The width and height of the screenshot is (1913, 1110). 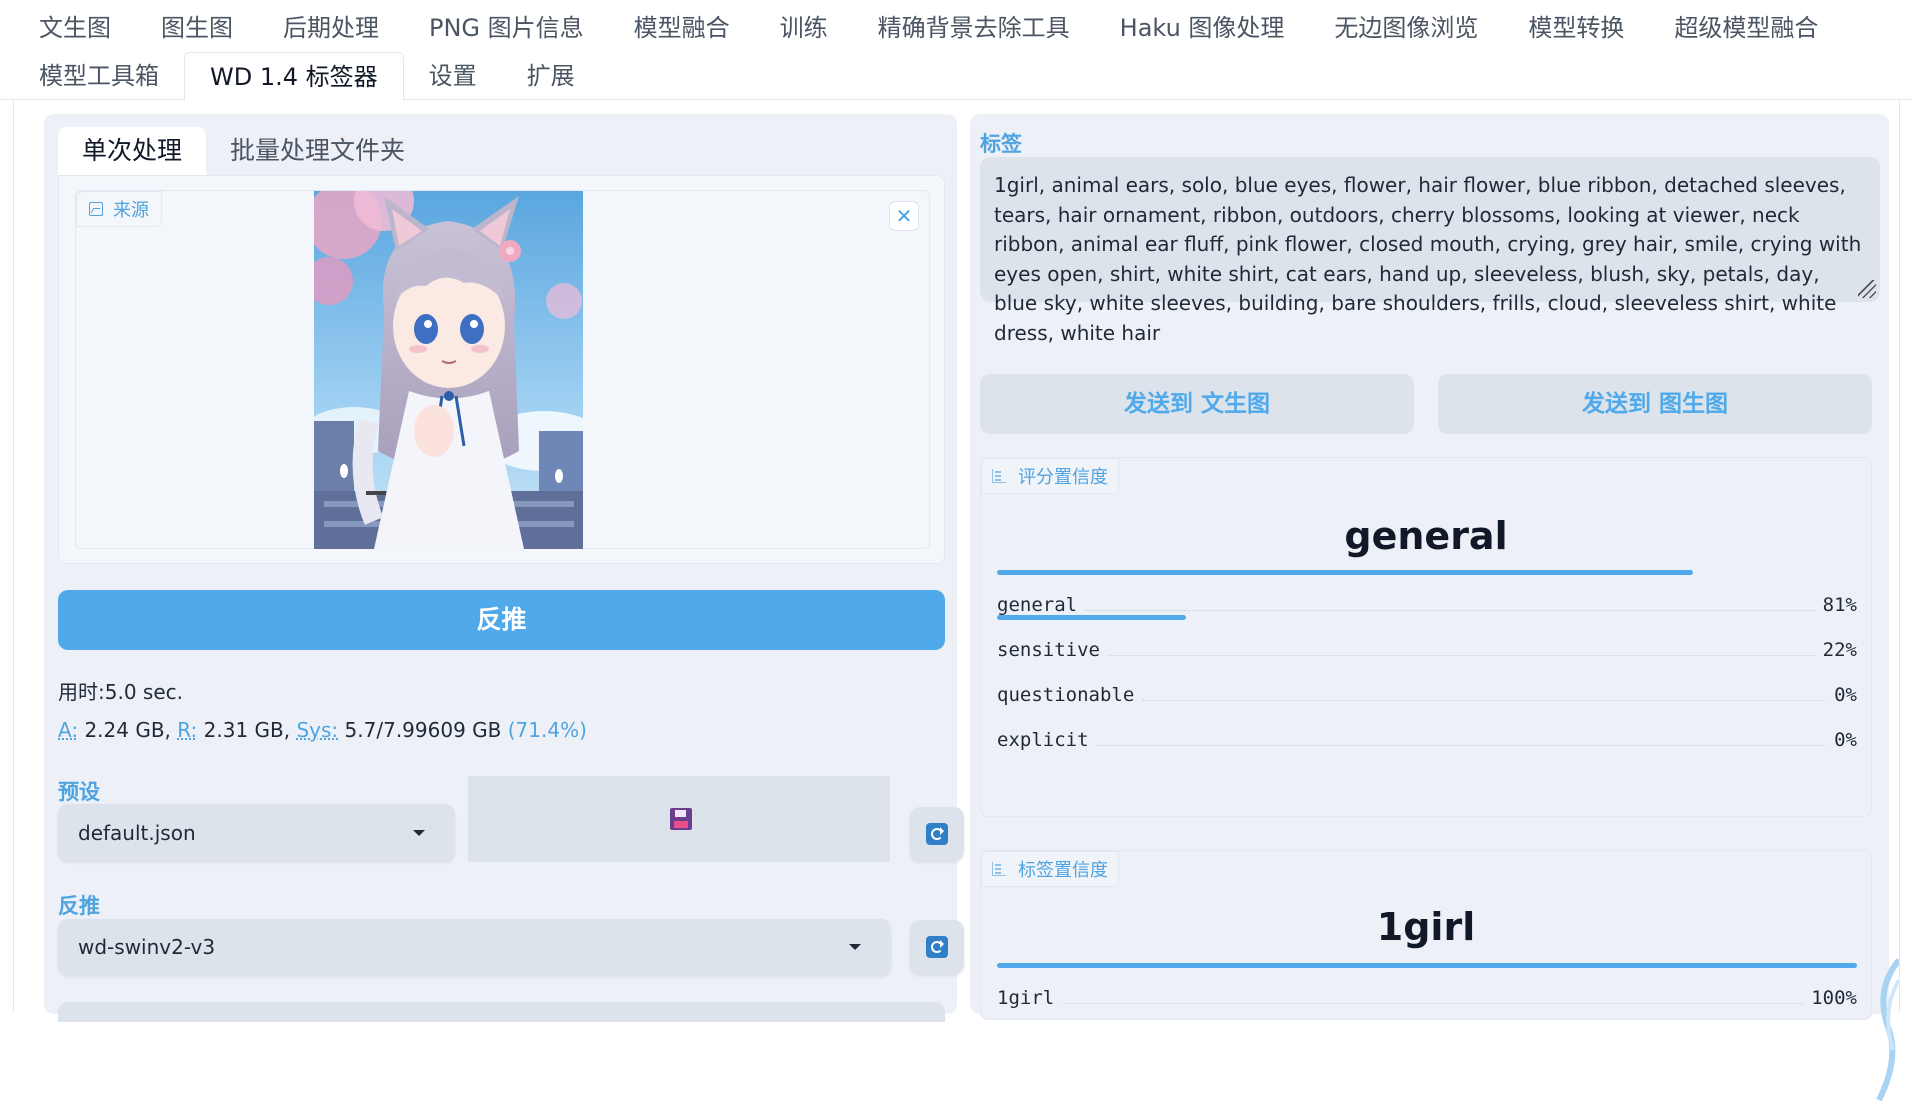 I want to click on send-to-img2img-button: 发送到 图生图, so click(x=1655, y=404).